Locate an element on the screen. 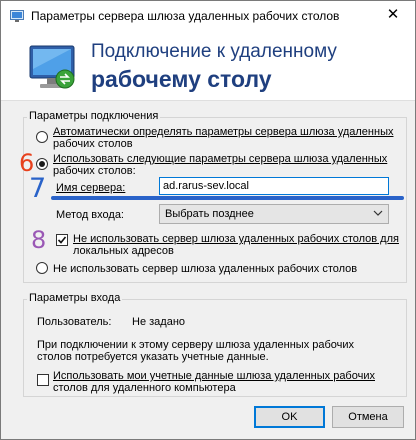  cancel-button: Отмена is located at coordinates (368, 417).